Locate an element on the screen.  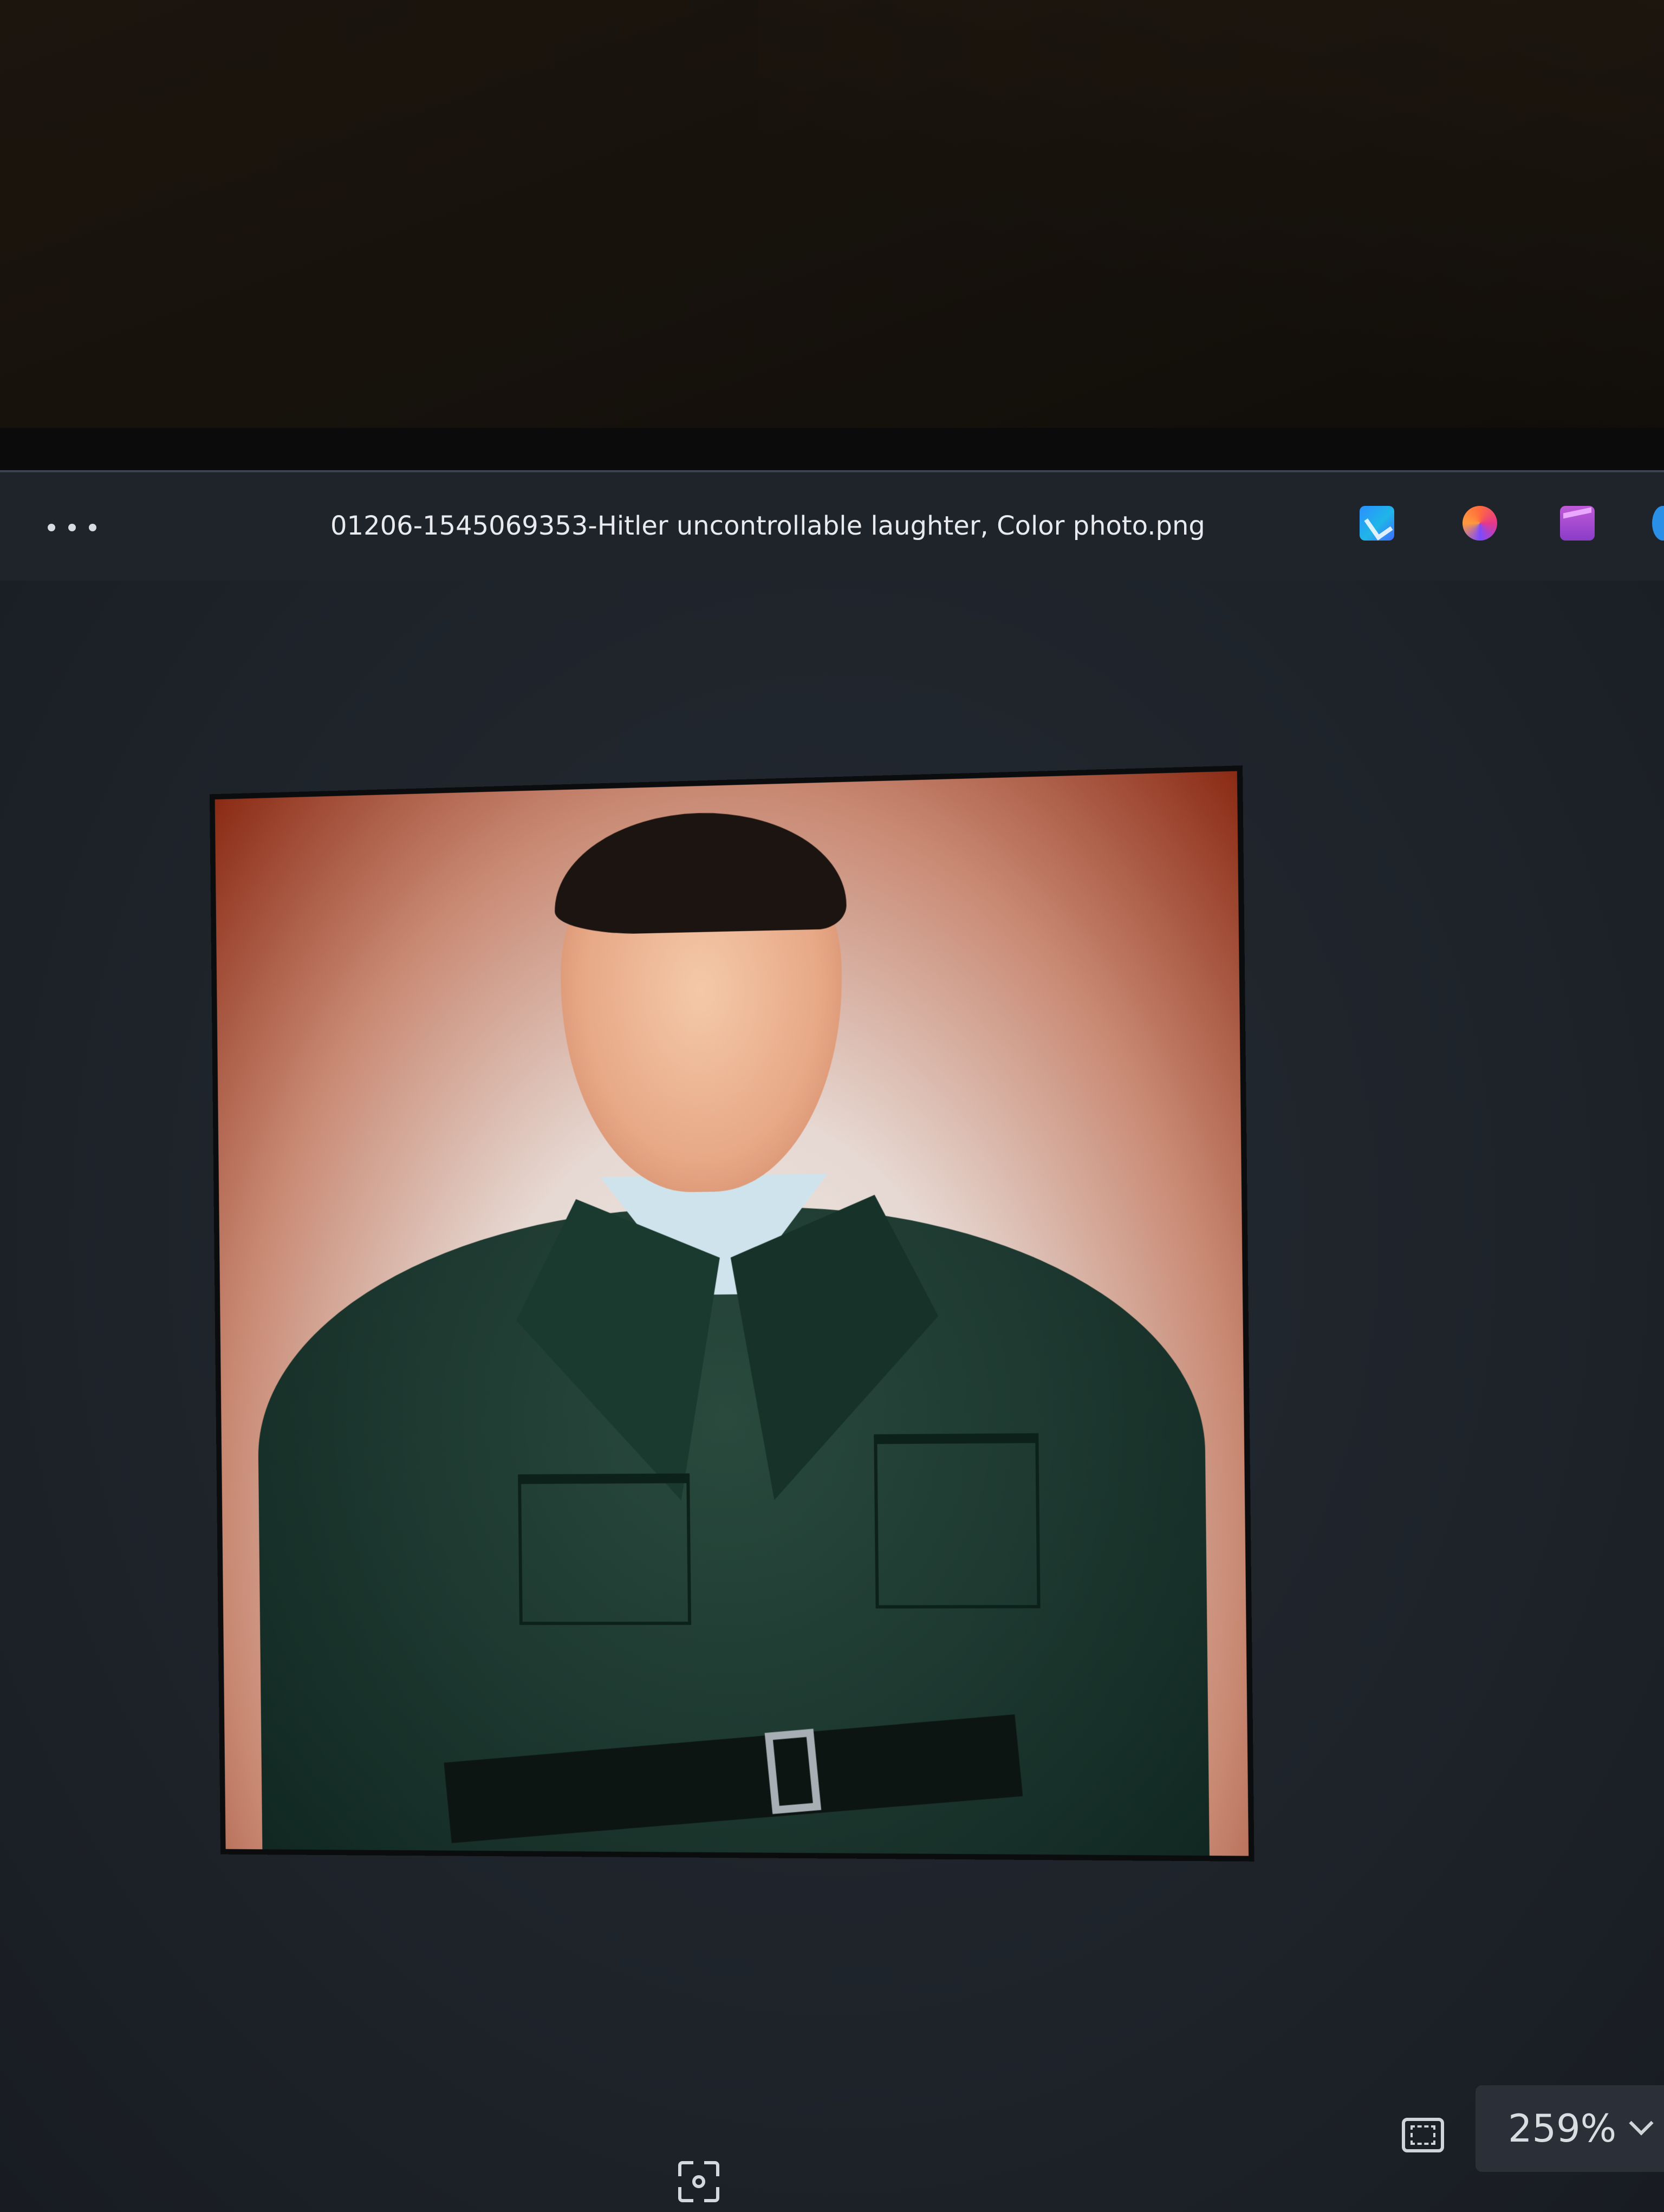
scan-center is located at coordinates (698, 2181).